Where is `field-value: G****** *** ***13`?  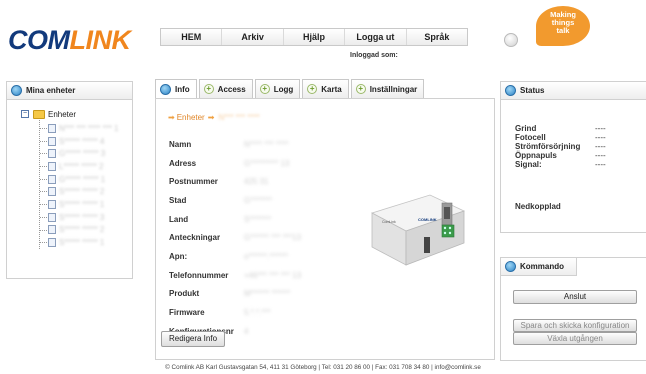
field-value: G****** *** ***13 is located at coordinates (272, 238).